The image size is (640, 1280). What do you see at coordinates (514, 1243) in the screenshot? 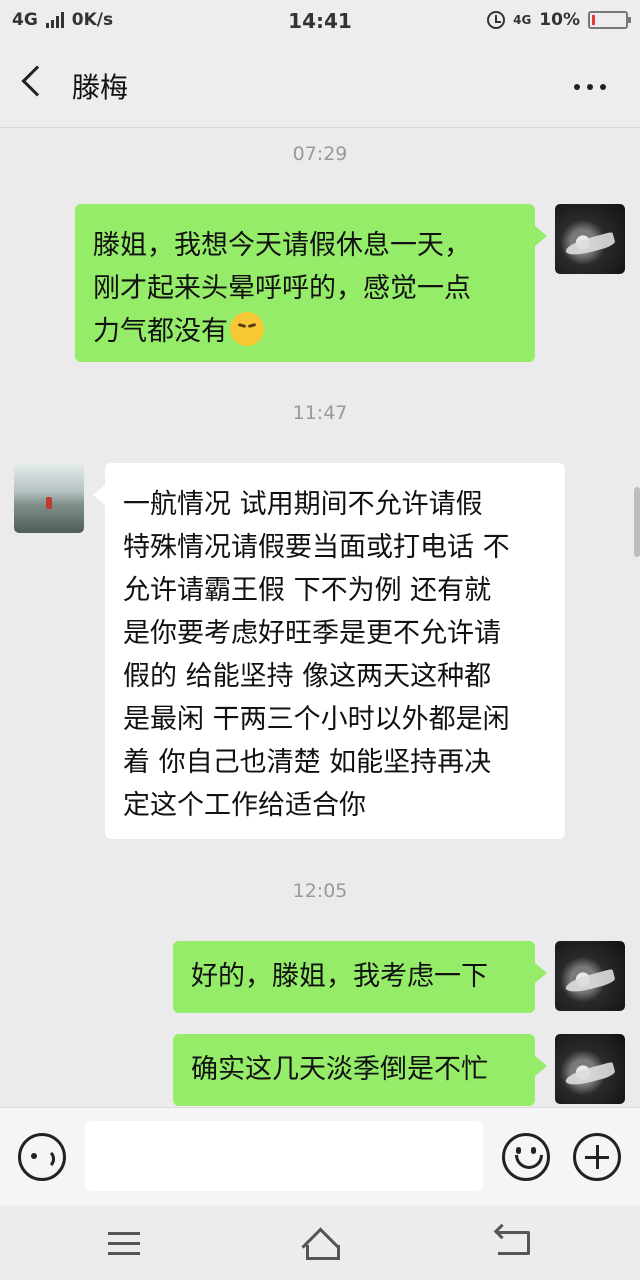
I see `back-nav-icon` at bounding box center [514, 1243].